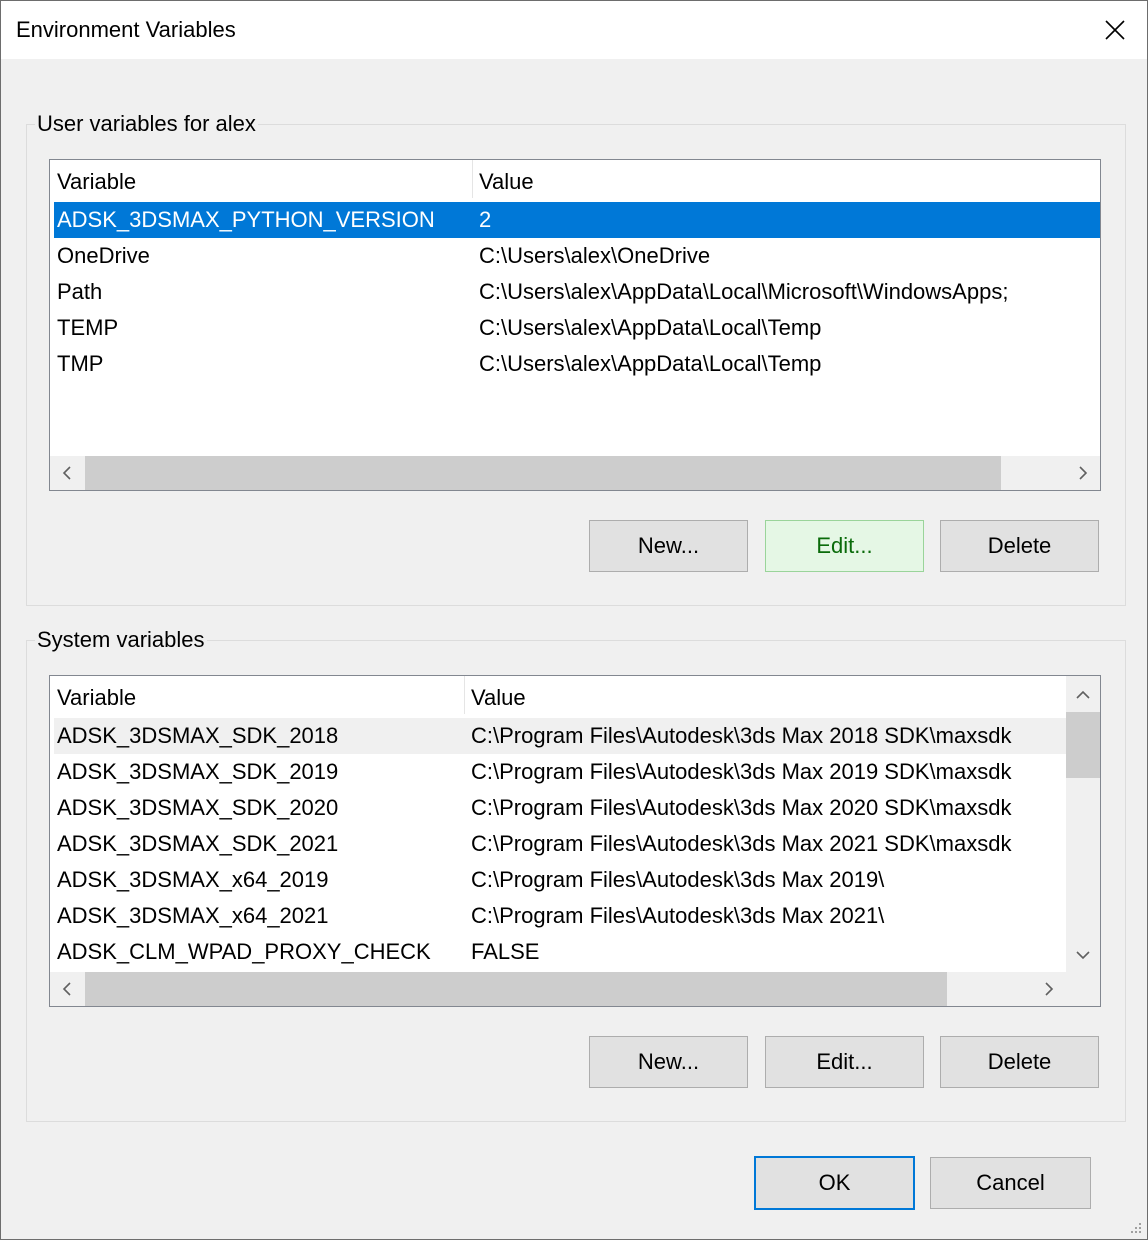 Image resolution: width=1148 pixels, height=1240 pixels. Describe the element at coordinates (1019, 546) in the screenshot. I see `user-delete-button: Delete` at that location.